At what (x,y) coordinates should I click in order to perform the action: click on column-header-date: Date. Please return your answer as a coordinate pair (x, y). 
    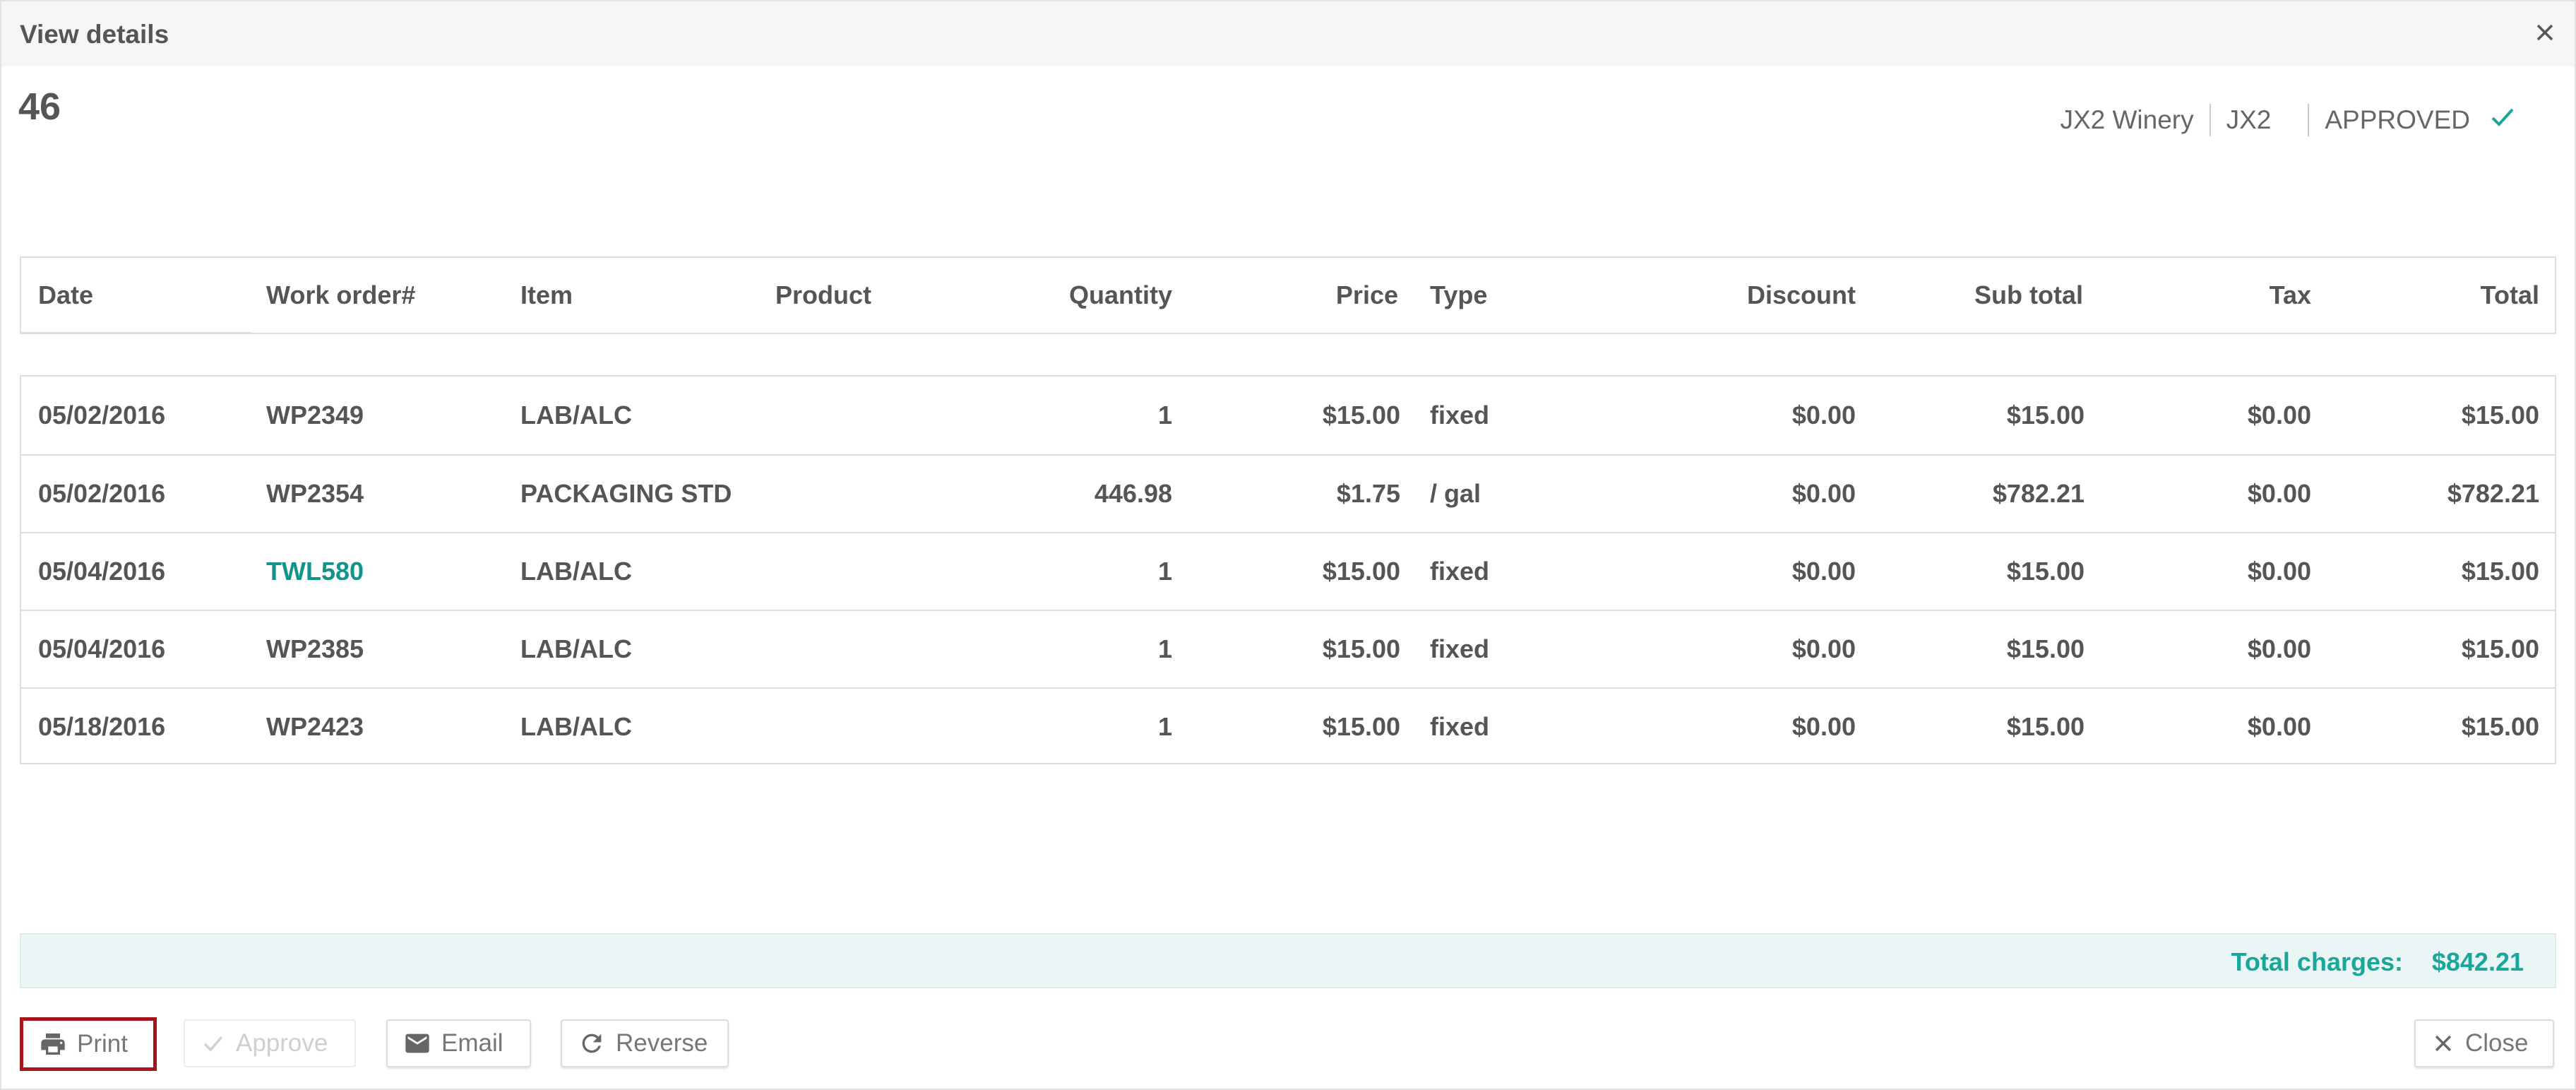
    Looking at the image, I should click on (65, 296).